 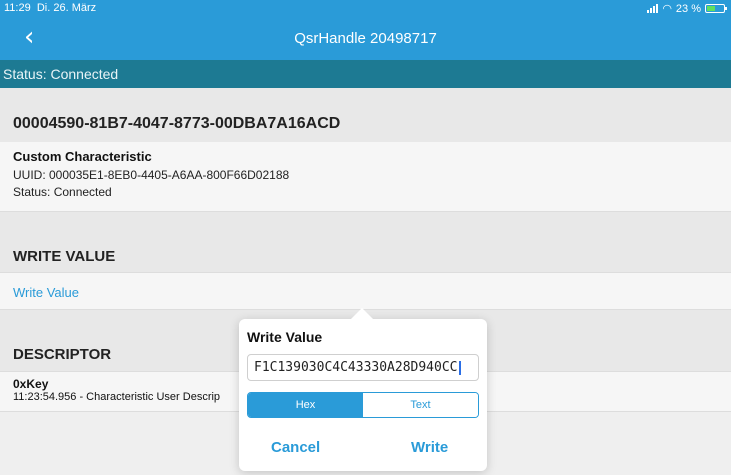 What do you see at coordinates (365, 74) in the screenshot?
I see `connection-status-bar: Status: Connected` at bounding box center [365, 74].